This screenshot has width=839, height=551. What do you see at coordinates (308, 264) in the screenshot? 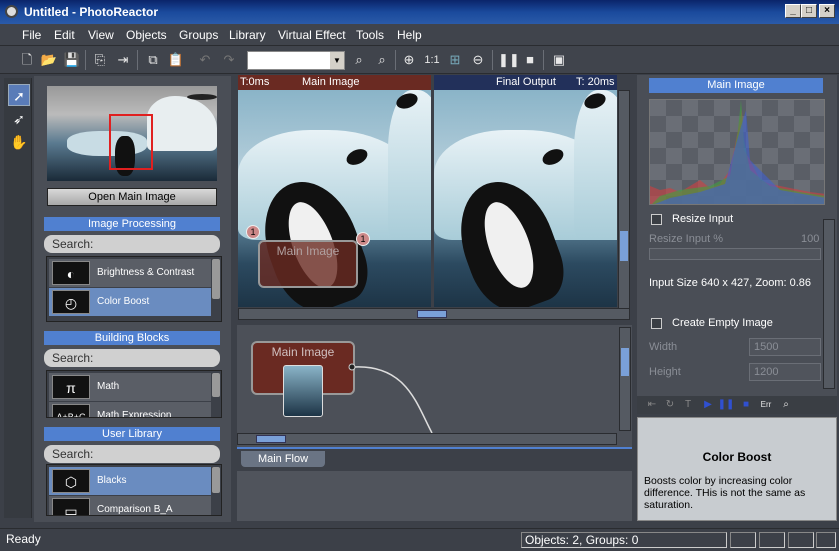
I see `main-image-node: Main Image` at bounding box center [308, 264].